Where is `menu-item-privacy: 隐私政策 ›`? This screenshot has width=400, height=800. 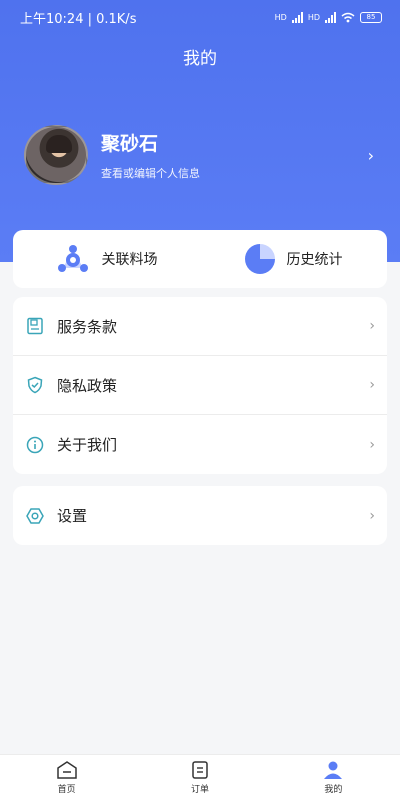 menu-item-privacy: 隐私政策 › is located at coordinates (200, 385).